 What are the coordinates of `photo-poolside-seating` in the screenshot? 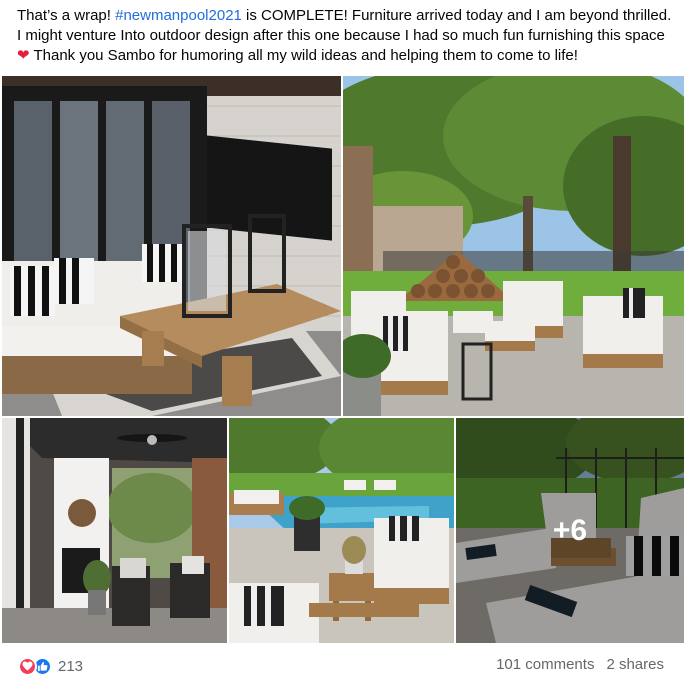 It's located at (341, 530).